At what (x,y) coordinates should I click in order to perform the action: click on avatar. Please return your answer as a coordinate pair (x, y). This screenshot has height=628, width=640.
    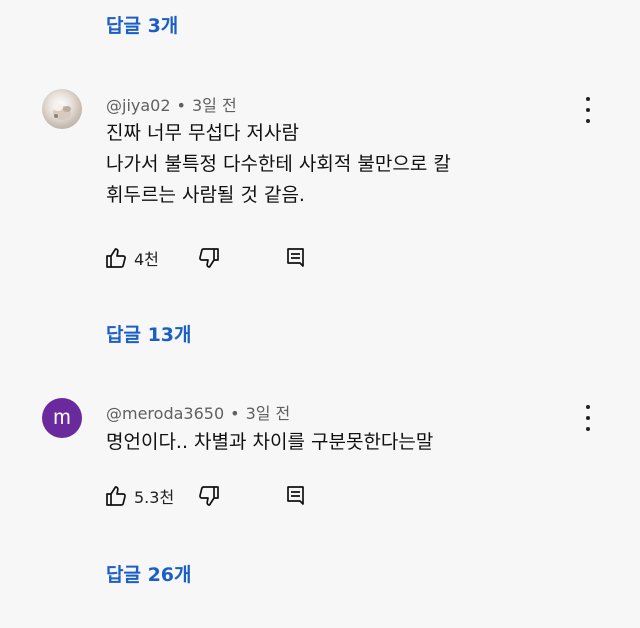
    Looking at the image, I should click on (62, 109).